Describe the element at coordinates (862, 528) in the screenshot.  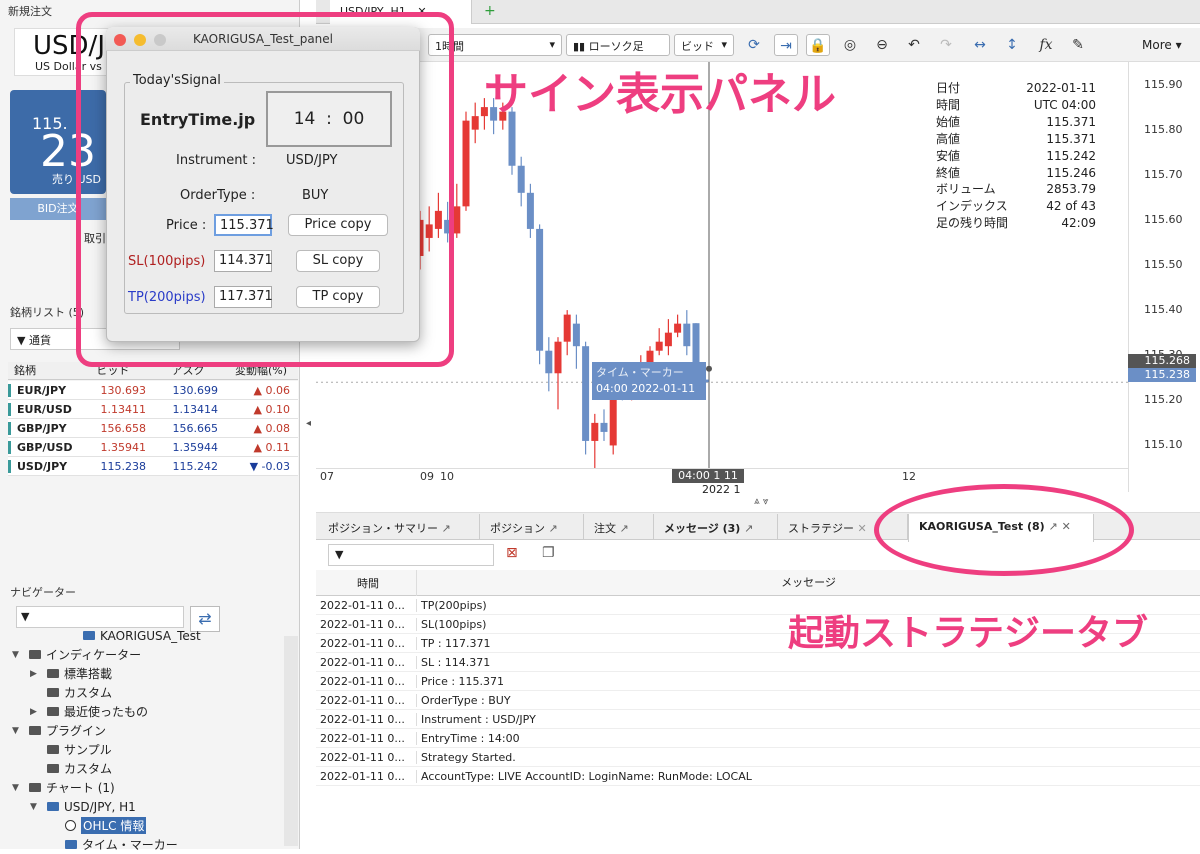
I see `close-icon: ✕` at that location.